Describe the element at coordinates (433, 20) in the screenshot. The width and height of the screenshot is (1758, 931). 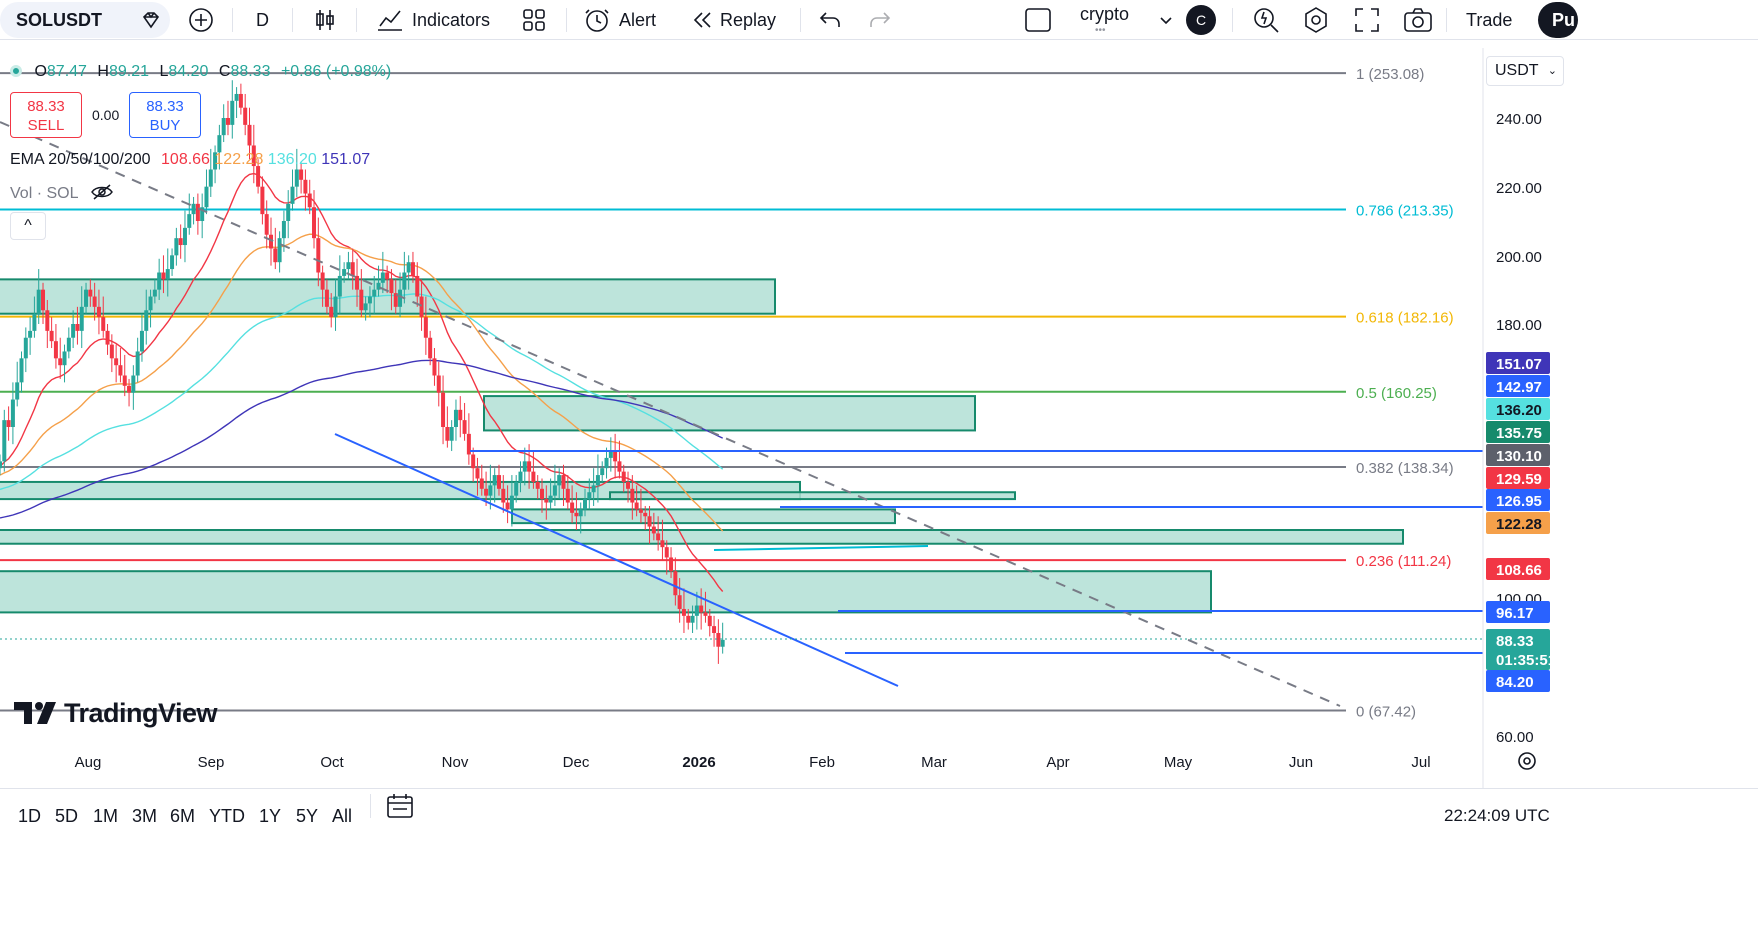
I see `indicators-button: Indicators` at that location.